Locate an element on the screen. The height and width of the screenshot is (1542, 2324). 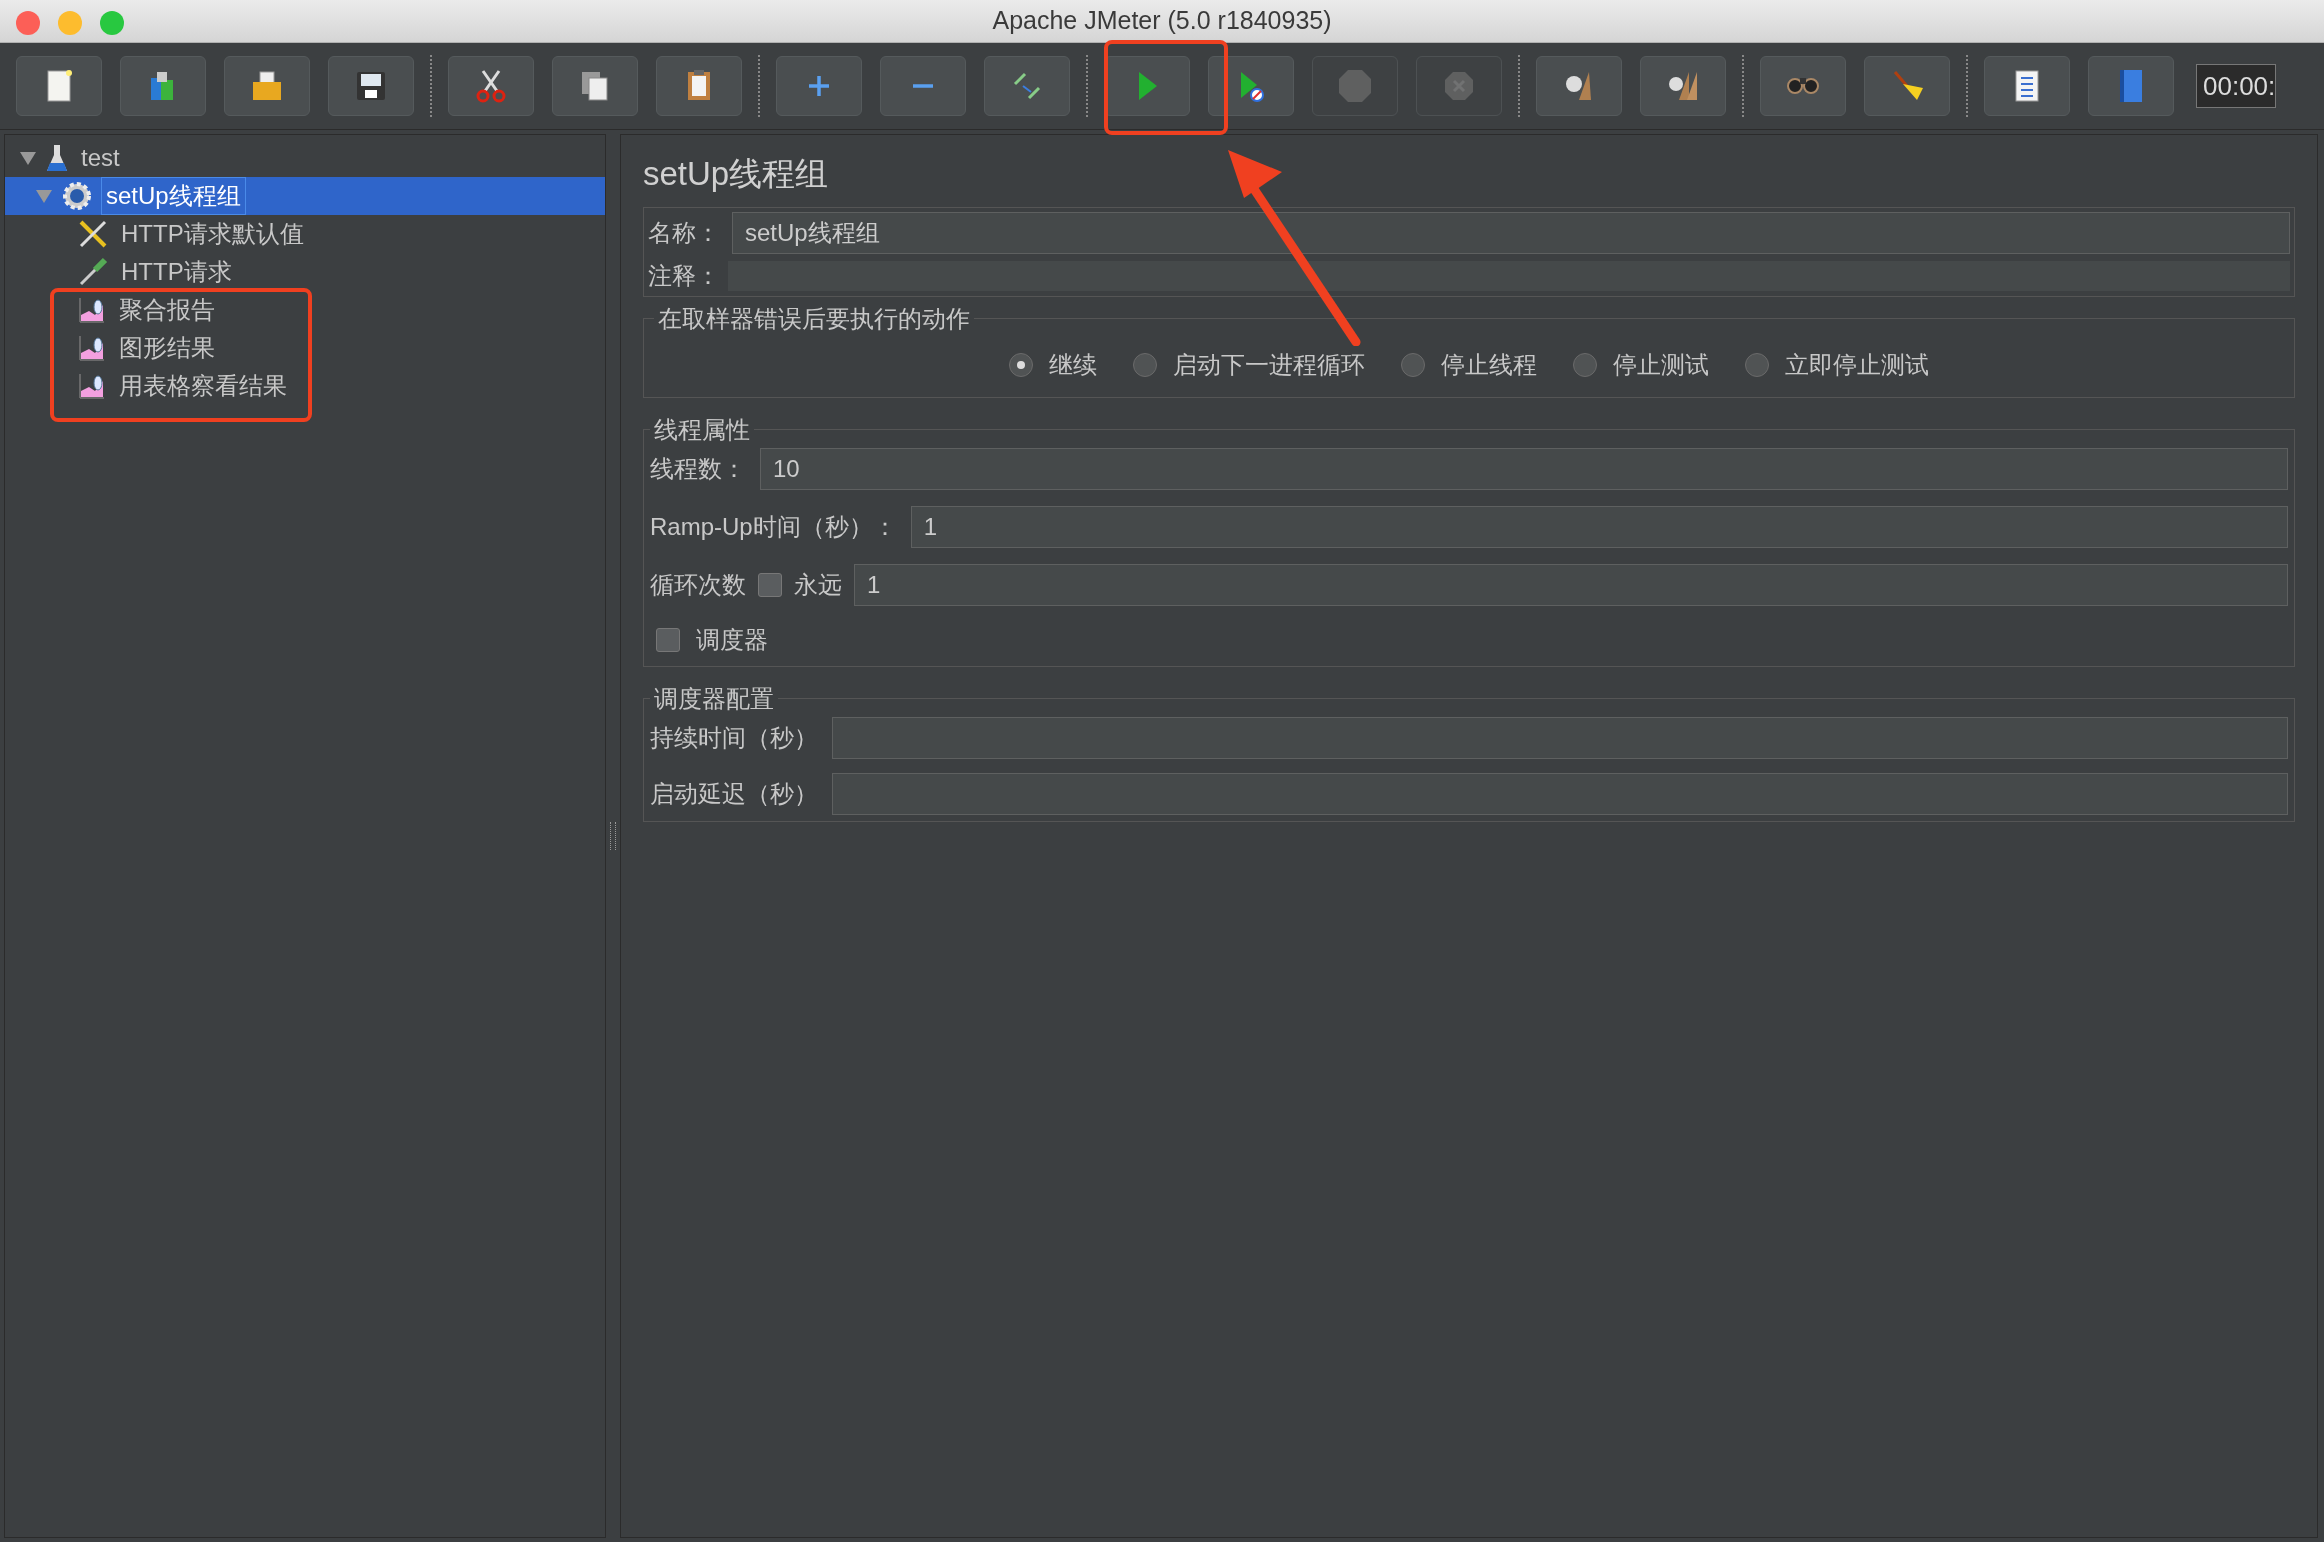
field-label: 持续时间（秒） is located at coordinates (734, 737).